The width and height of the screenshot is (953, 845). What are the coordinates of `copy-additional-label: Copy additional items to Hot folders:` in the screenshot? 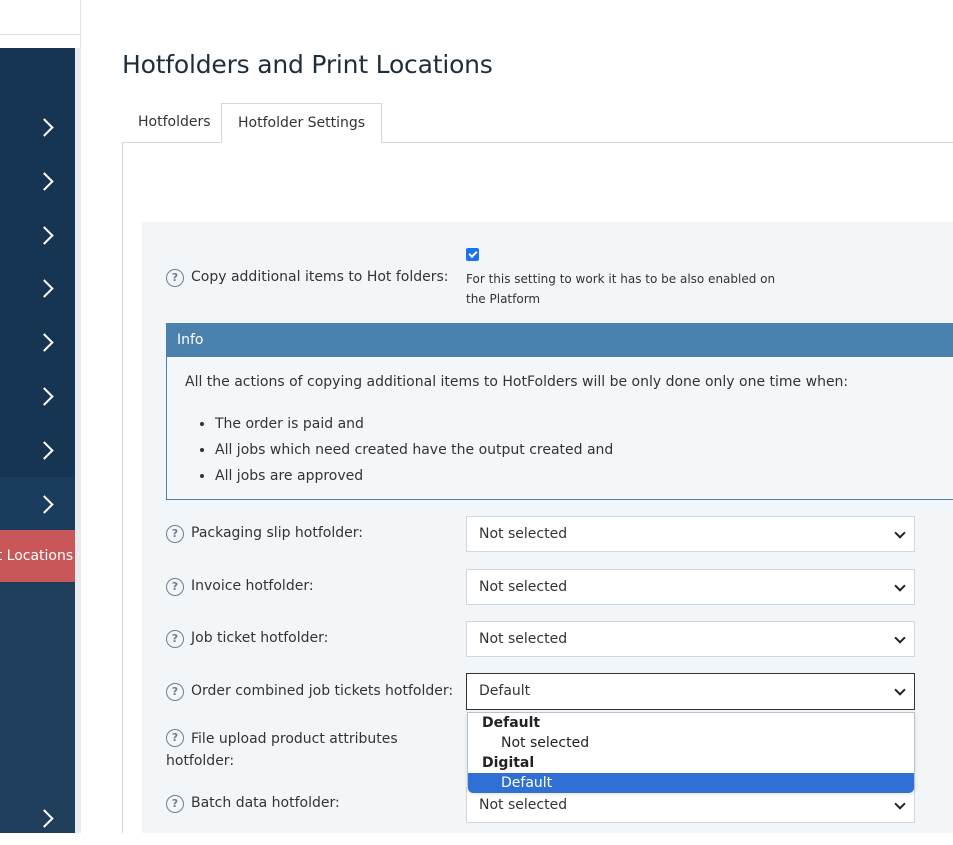 It's located at (320, 277).